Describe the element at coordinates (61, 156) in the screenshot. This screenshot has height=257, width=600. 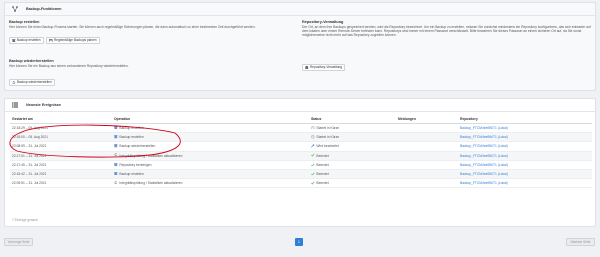
I see `started-cell: 22:17:01 – 31. Jul 2021` at that location.